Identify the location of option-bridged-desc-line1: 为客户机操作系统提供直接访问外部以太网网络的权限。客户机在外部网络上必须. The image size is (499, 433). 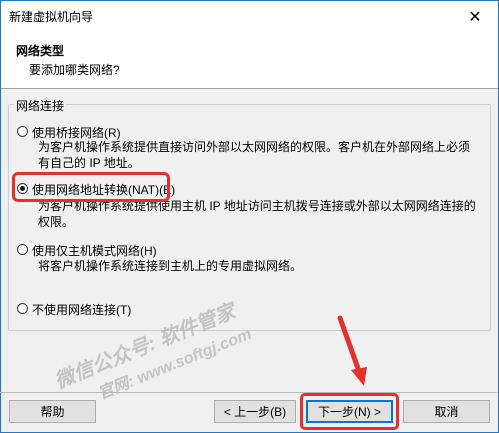
(254, 147).